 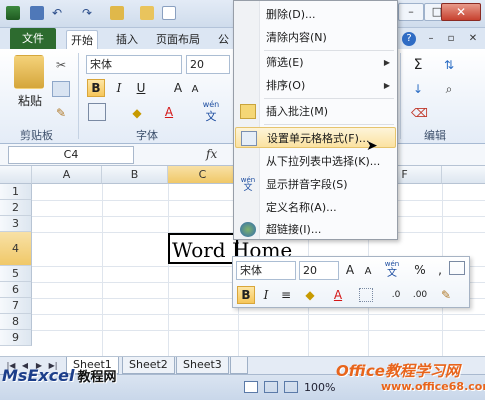 I want to click on menu-item-insert-comment: 插入批注(M), so click(x=315, y=111).